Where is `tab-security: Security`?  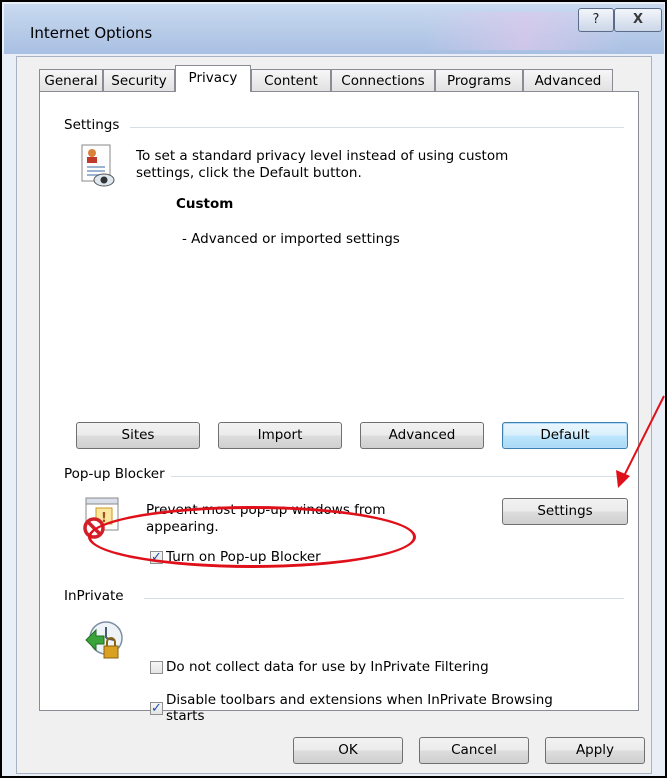 tab-security: Security is located at coordinates (139, 80).